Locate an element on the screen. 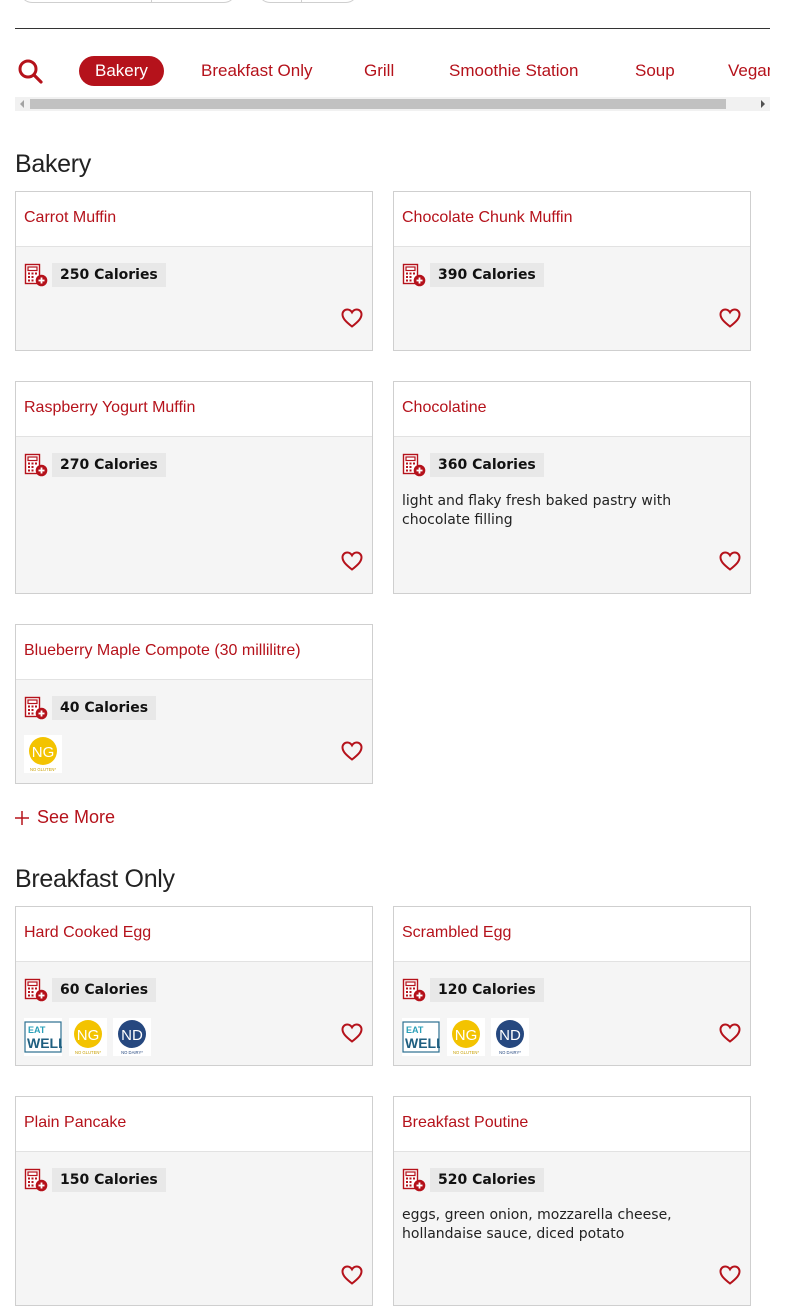 This screenshot has height=1306, width=785. menu-item-name: Hard Cooked Egg is located at coordinates (87, 933).